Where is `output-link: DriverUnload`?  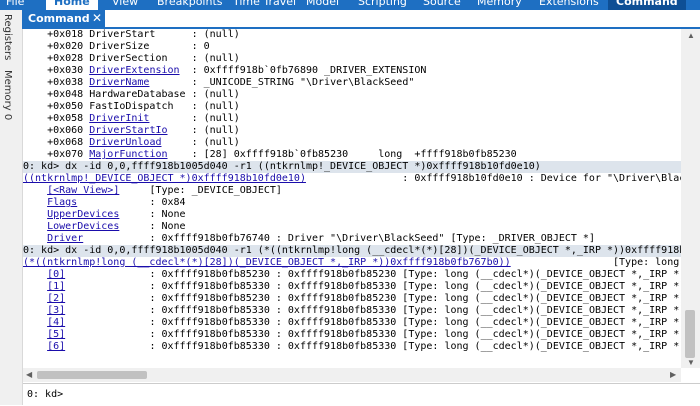
output-link: DriverUnload is located at coordinates (125, 142).